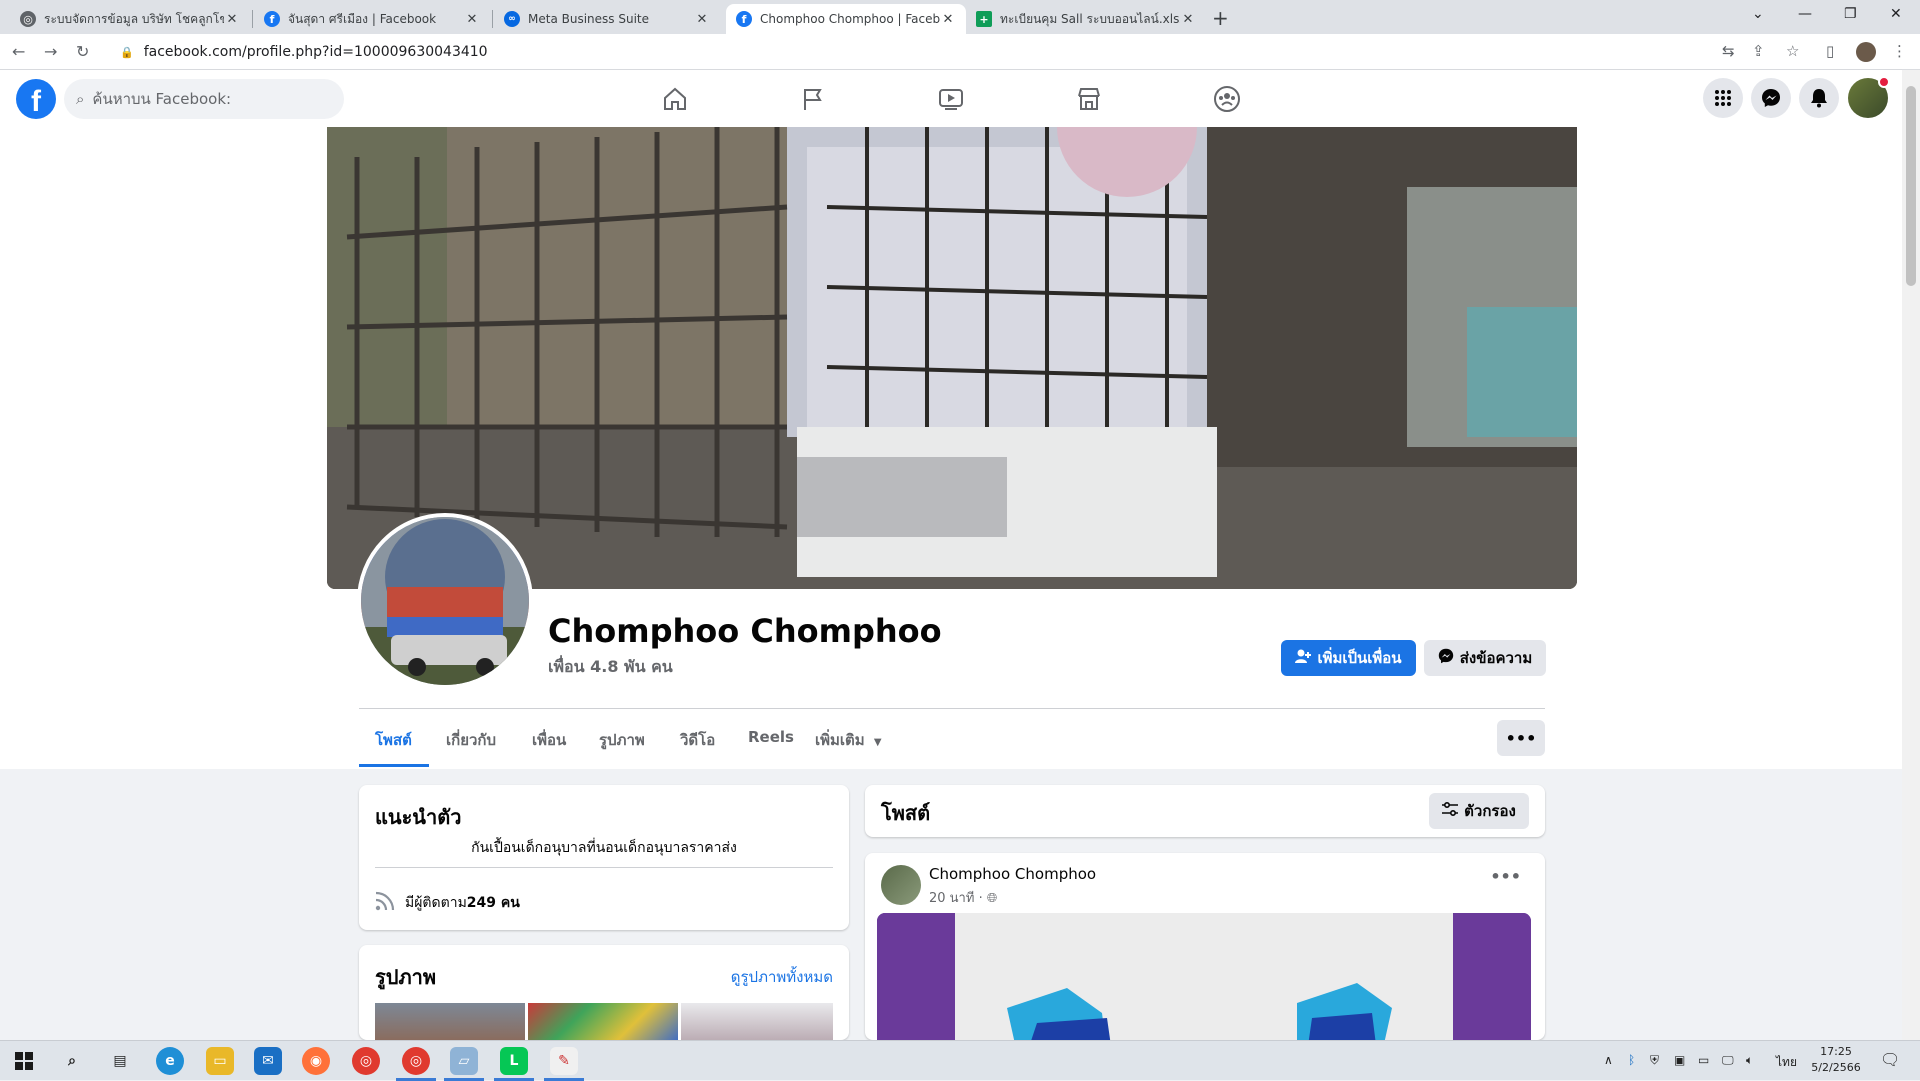  I want to click on tab-search-icon: ⌄, so click(1758, 14).